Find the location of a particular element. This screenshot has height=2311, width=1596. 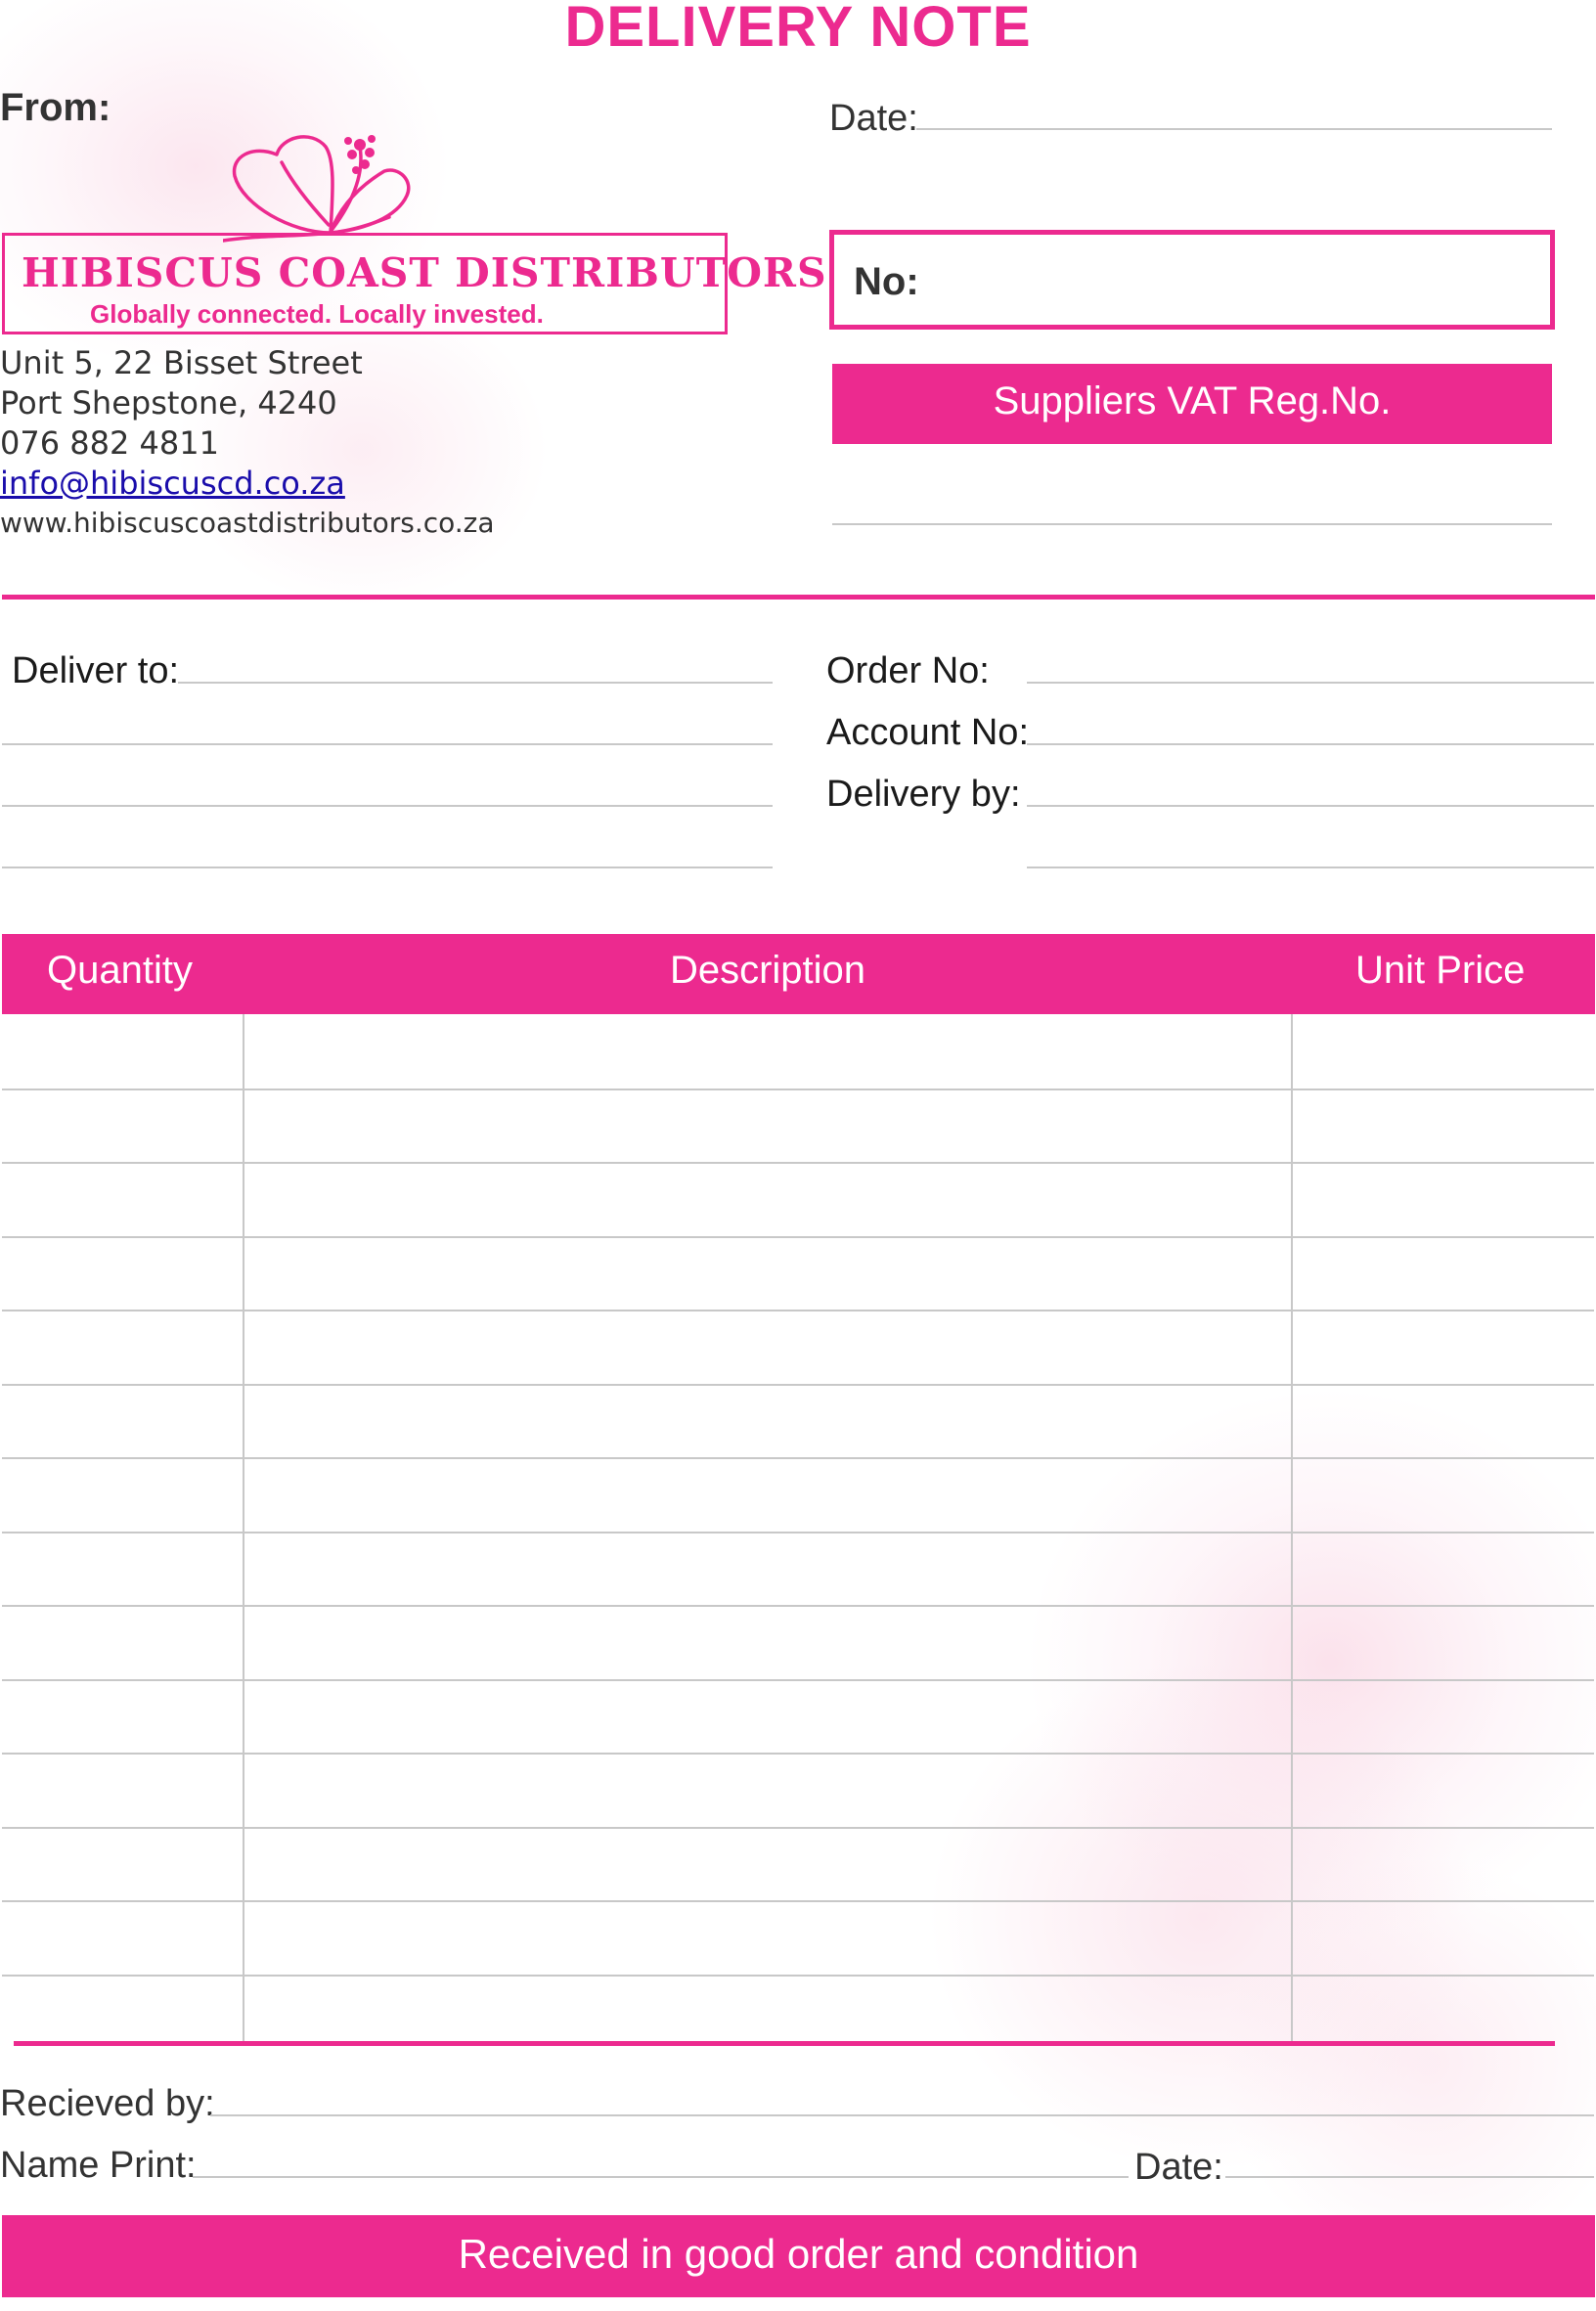

document-number-box: No: is located at coordinates (1192, 280).